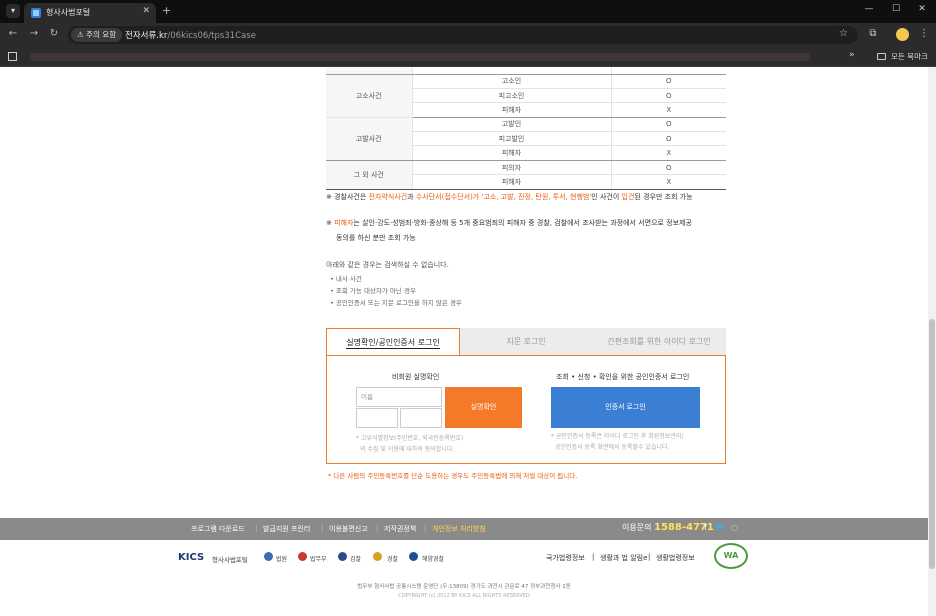 The image size is (936, 616). I want to click on url-text: 전자서류.kr/06kics06/tps31Case, so click(190, 35).